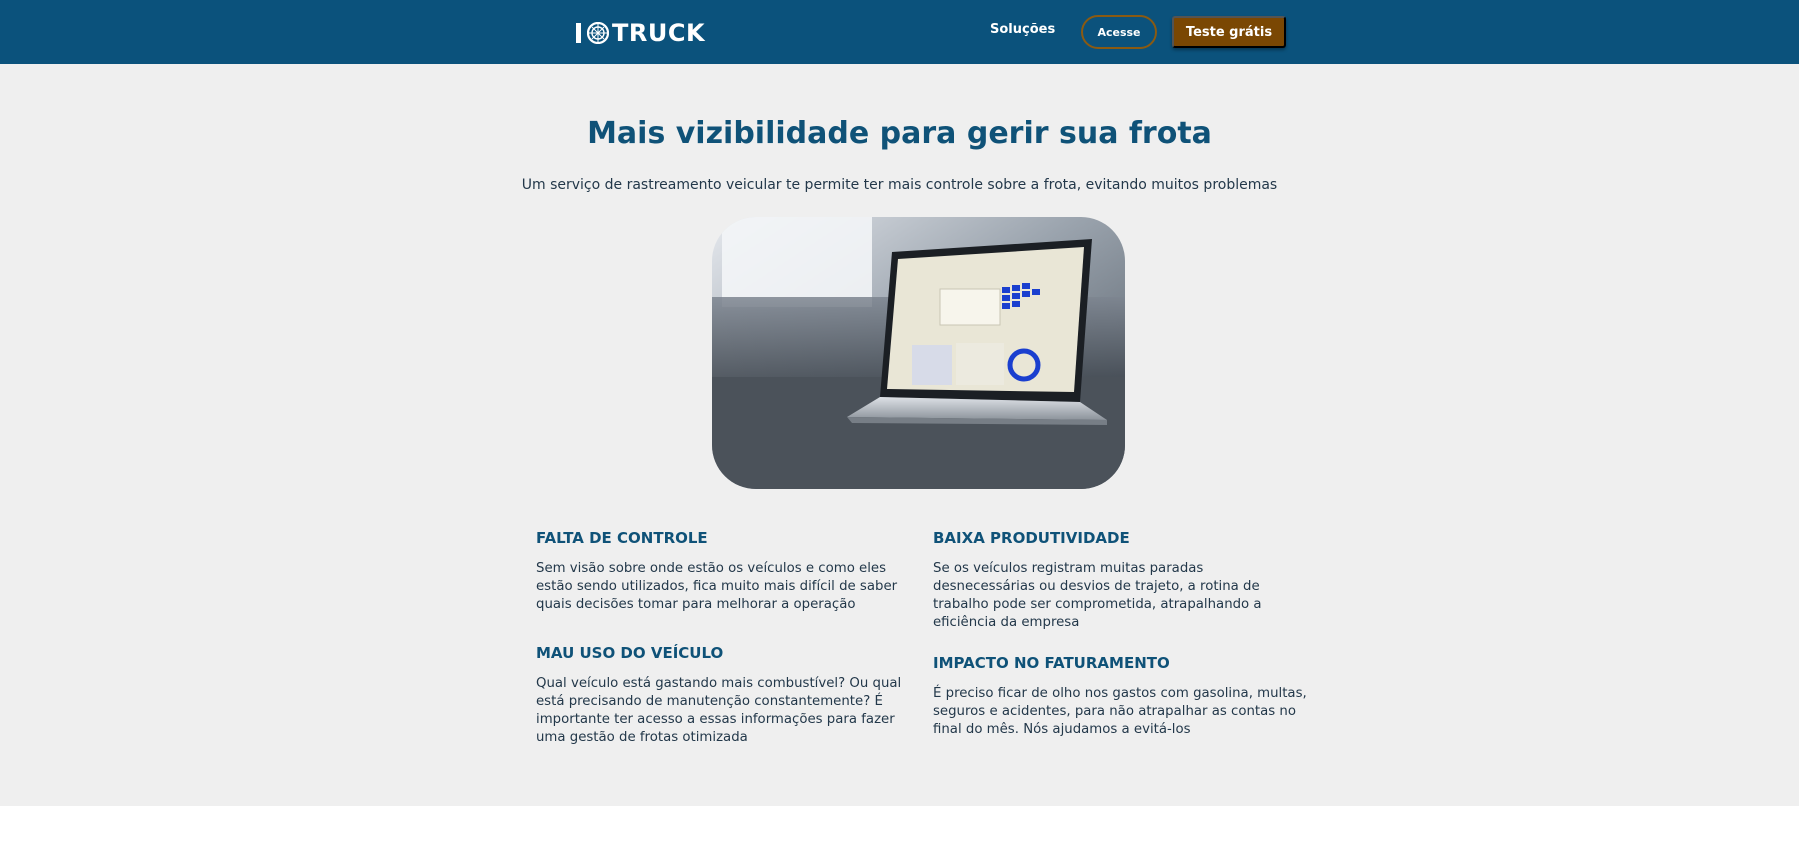 This screenshot has width=1799, height=851. What do you see at coordinates (630, 653) in the screenshot?
I see `feature-heading-mau-uso: MAU USO DO VEÍCULO` at bounding box center [630, 653].